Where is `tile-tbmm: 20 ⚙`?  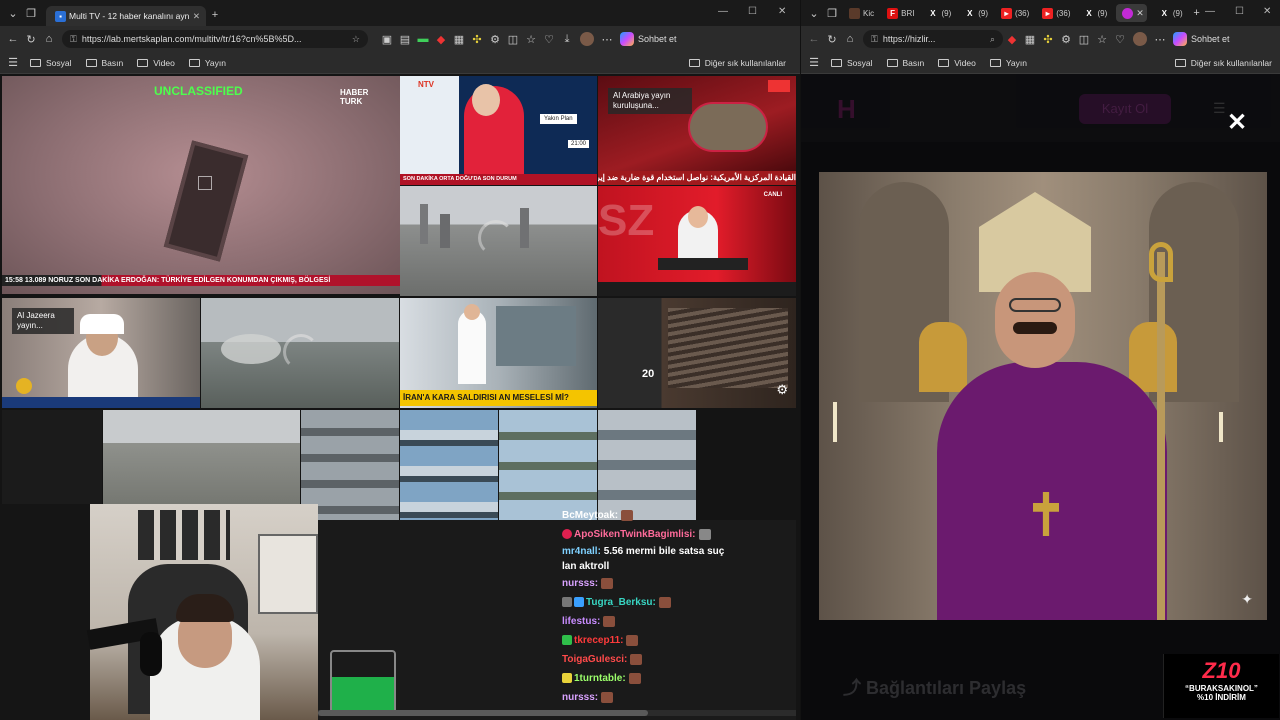
tile-tbmm: 20 ⚙ is located at coordinates (697, 353).